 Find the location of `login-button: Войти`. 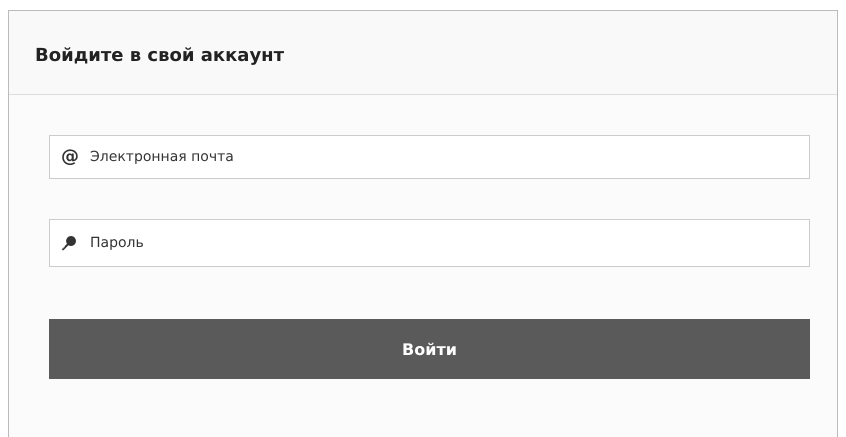

login-button: Войти is located at coordinates (429, 349).